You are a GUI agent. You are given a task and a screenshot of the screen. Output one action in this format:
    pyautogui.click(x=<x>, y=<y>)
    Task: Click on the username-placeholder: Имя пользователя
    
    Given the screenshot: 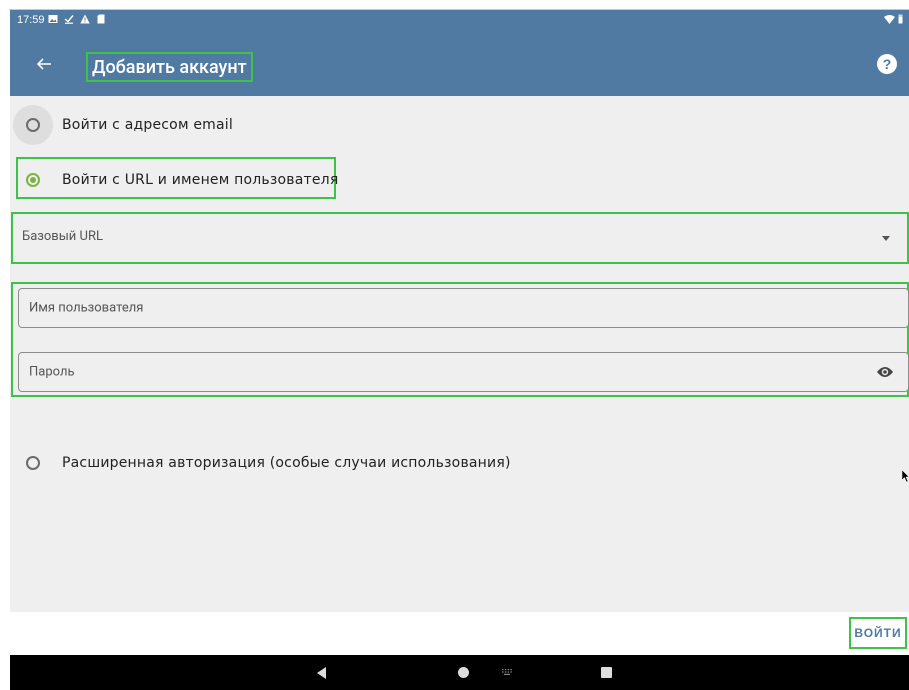 What is the action you would take?
    pyautogui.click(x=86, y=308)
    